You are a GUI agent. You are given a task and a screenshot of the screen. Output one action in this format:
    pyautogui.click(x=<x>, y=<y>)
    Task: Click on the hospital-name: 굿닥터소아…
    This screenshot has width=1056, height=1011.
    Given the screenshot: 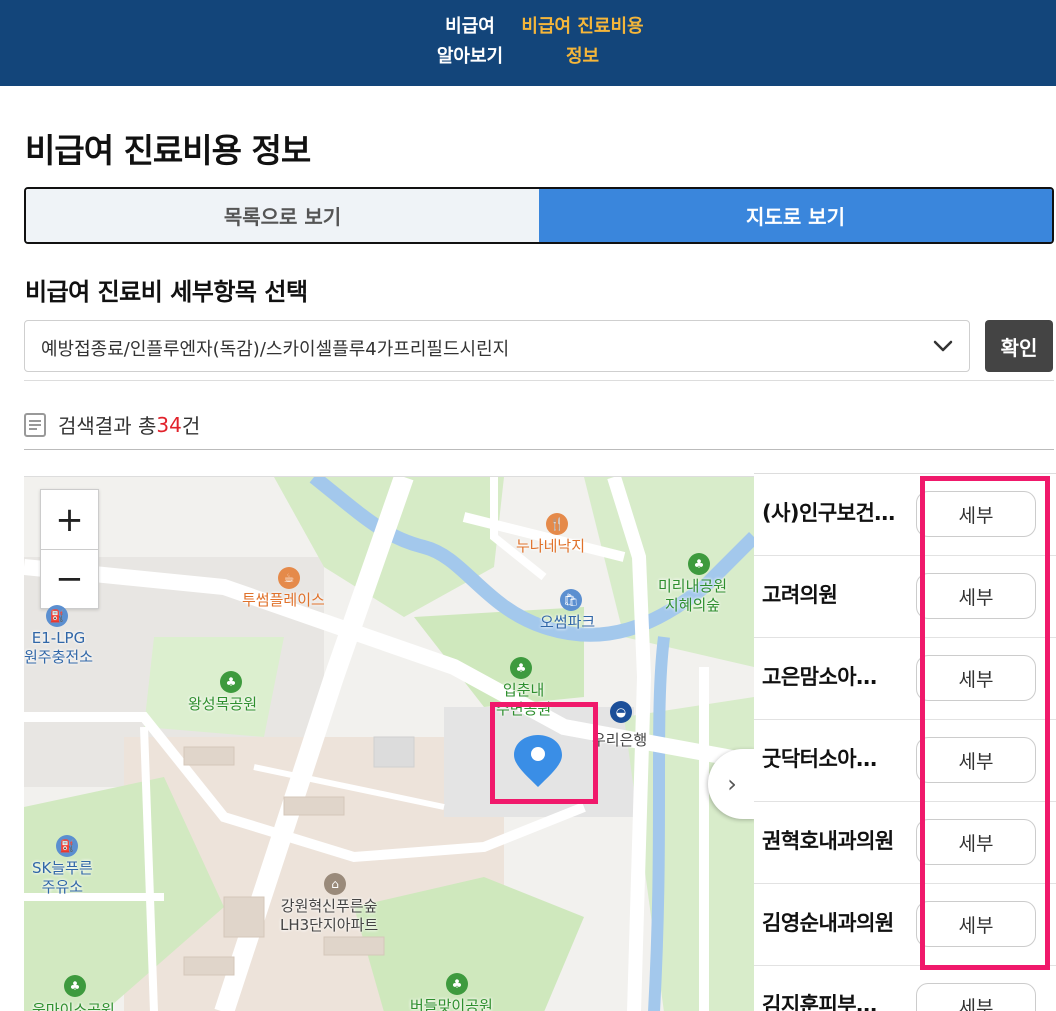 What is the action you would take?
    pyautogui.click(x=819, y=759)
    